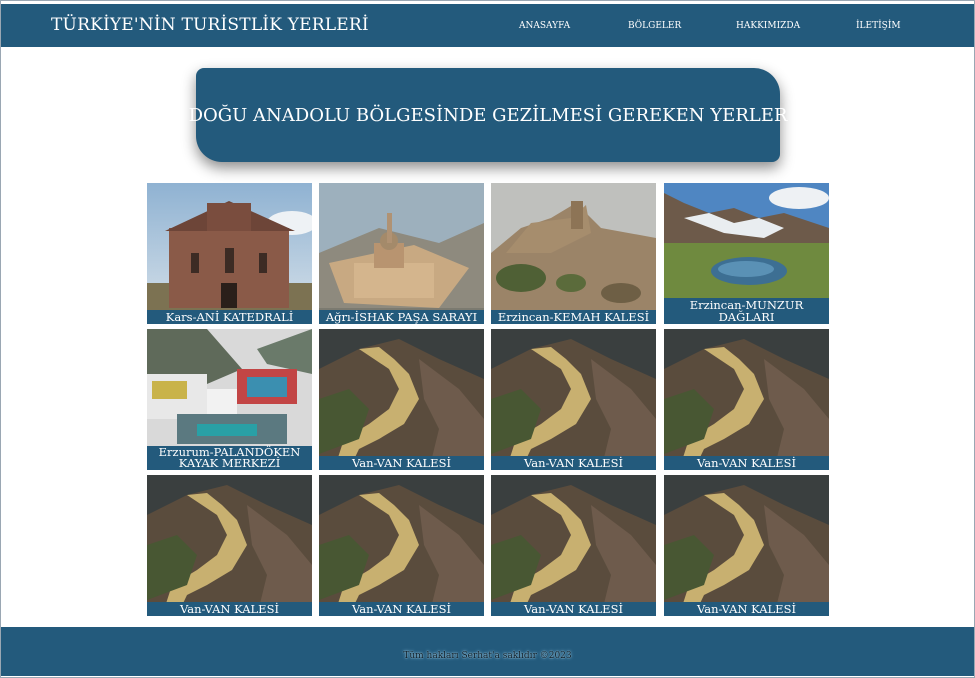  What do you see at coordinates (229, 458) in the screenshot?
I see `card-caption: Erzurum-PALANDÖKEN KAYAK MERKEZİ` at bounding box center [229, 458].